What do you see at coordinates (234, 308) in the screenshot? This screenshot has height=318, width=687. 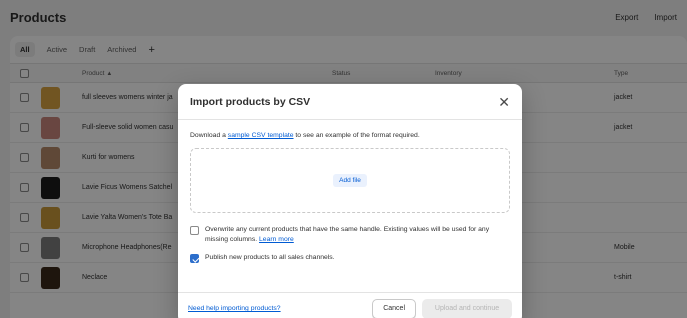 I see `help-importing-link: Need help importing products?` at bounding box center [234, 308].